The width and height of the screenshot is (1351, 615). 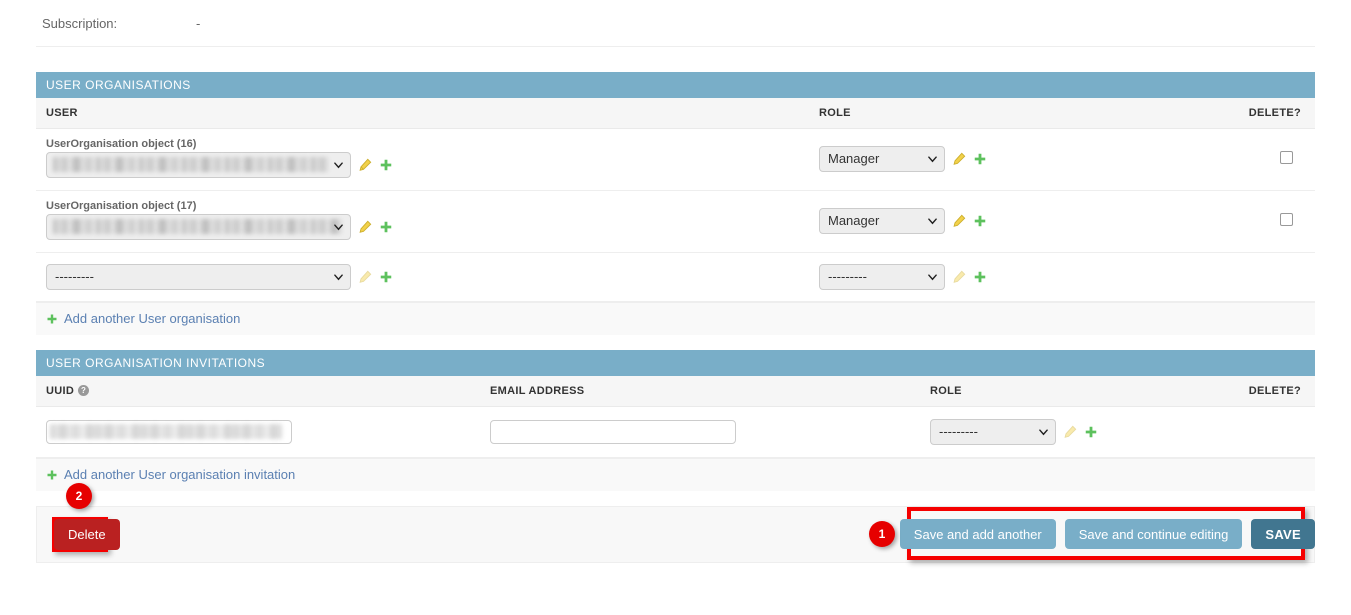 What do you see at coordinates (1153, 534) in the screenshot?
I see `save-and-continue-editing-button: Save and continue editing` at bounding box center [1153, 534].